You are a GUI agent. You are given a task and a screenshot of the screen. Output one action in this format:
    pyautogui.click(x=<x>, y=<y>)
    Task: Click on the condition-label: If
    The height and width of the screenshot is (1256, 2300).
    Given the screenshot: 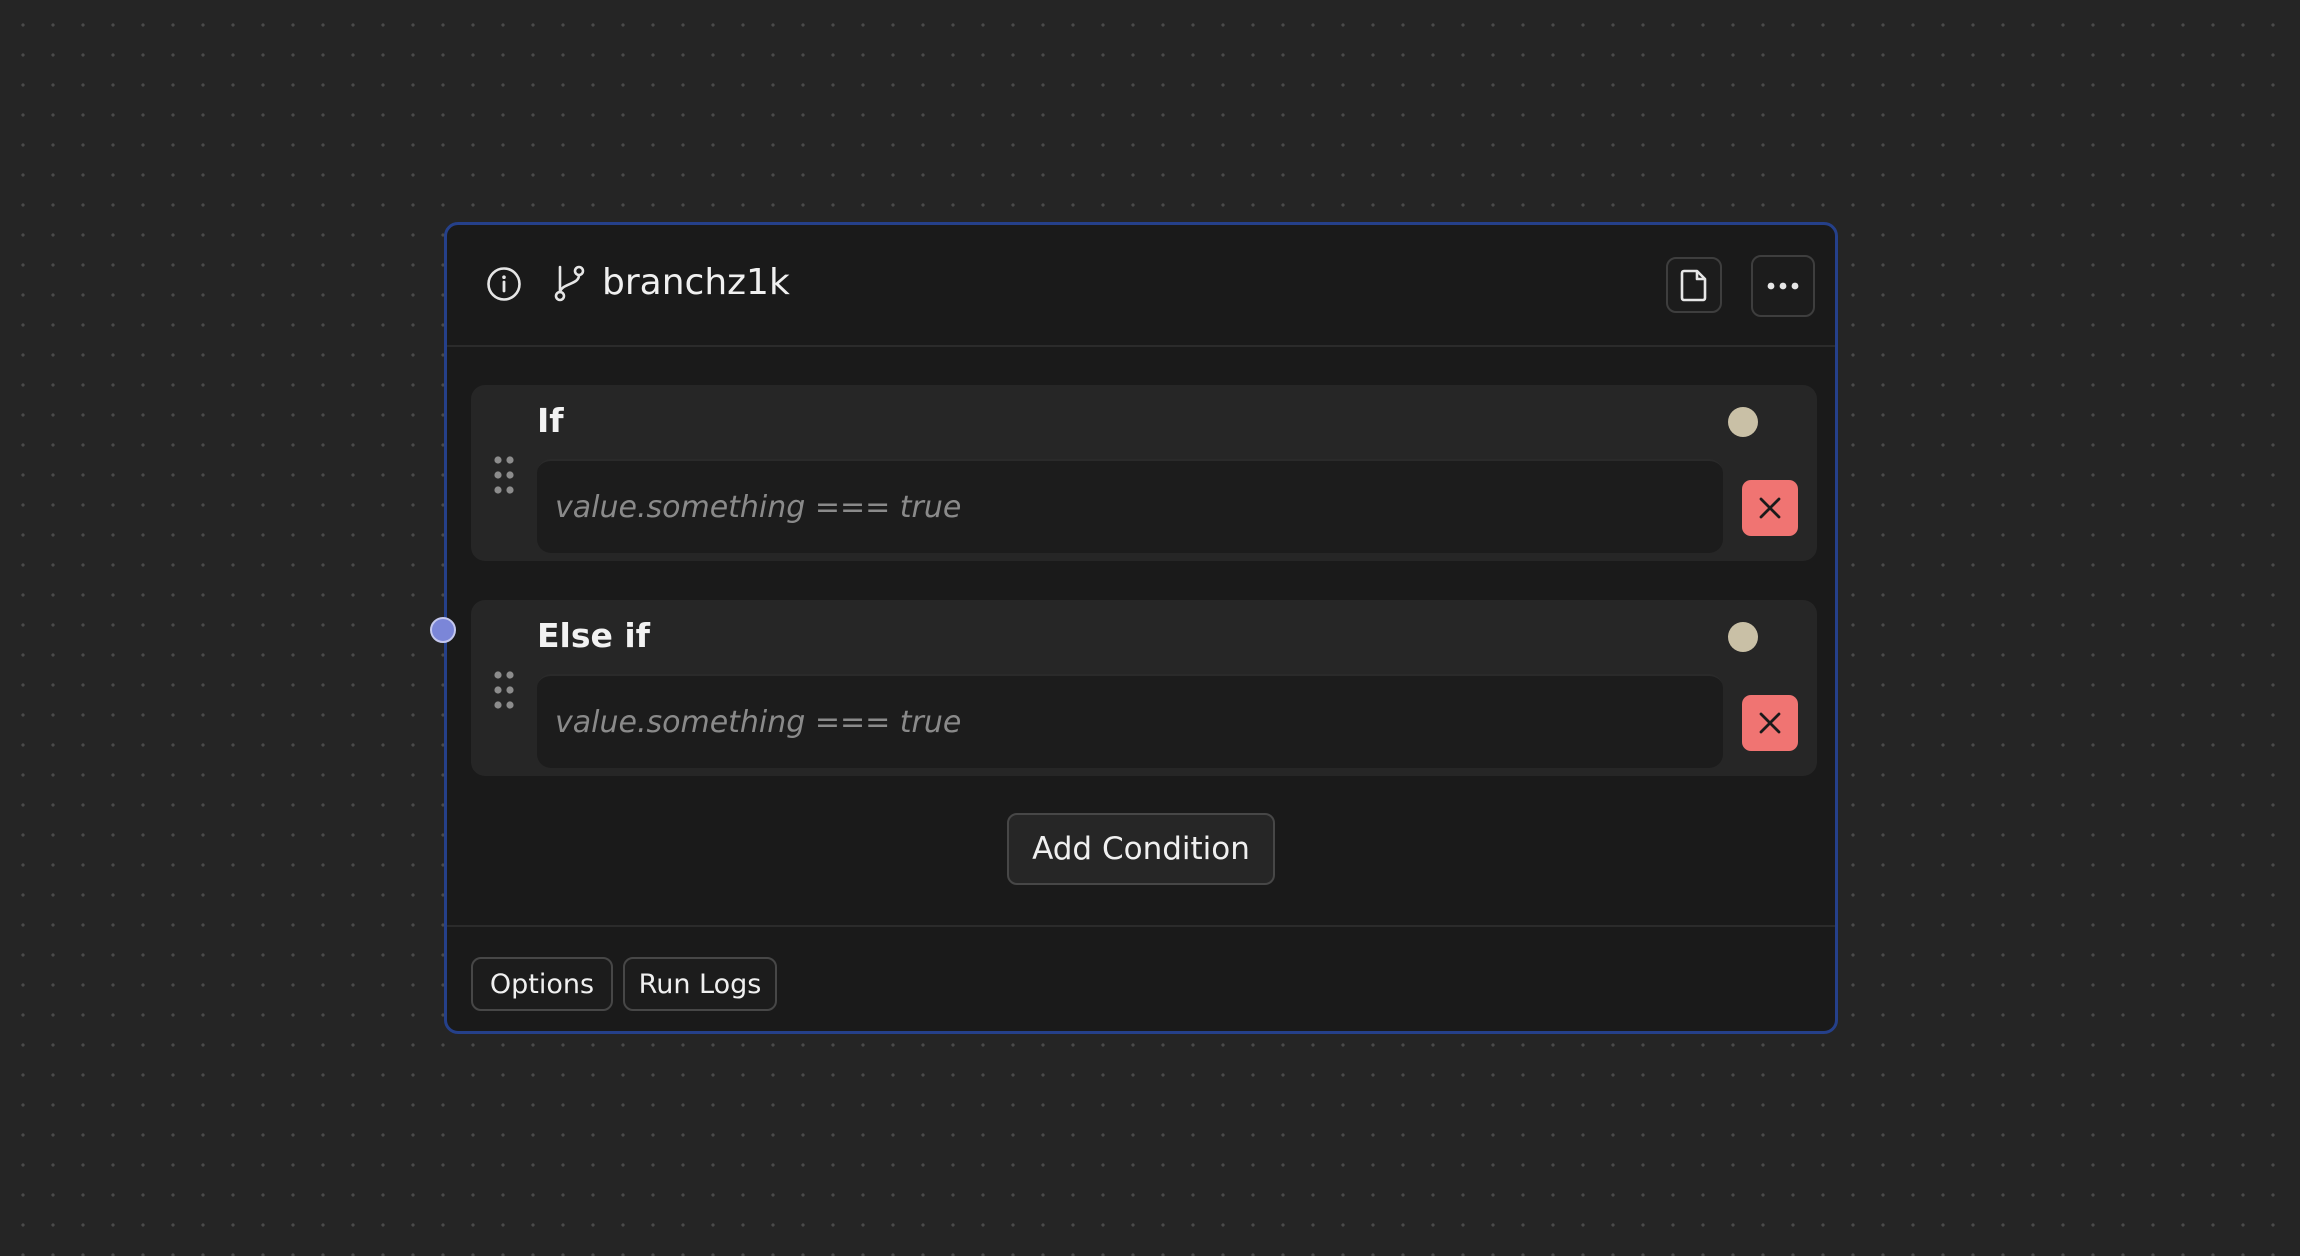 What is the action you would take?
    pyautogui.click(x=550, y=420)
    